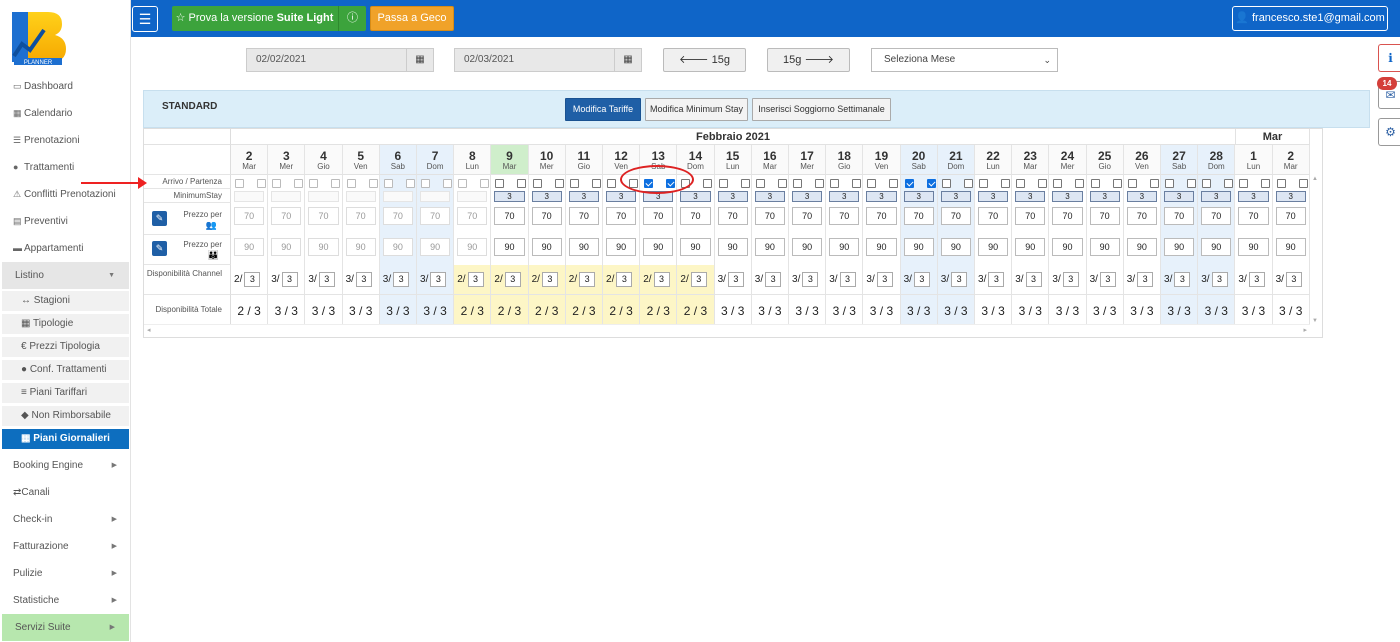  Describe the element at coordinates (65, 492) in the screenshot. I see `sidebar-item-canali: ⇄Canali` at that location.